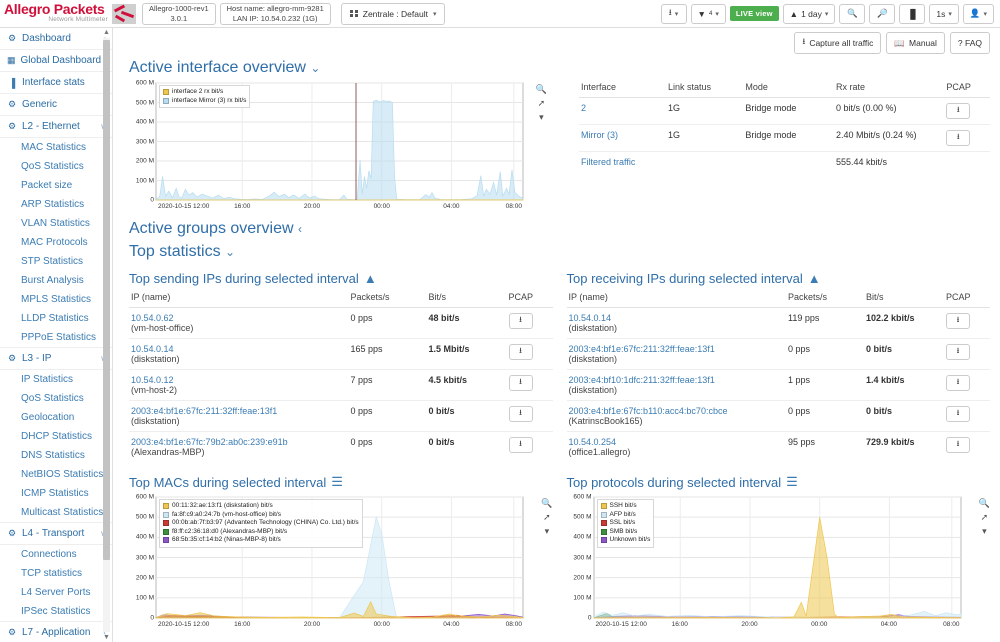 Image resolution: width=1000 pixels, height=642 pixels. Describe the element at coordinates (204, 101) in the screenshot. I see `legend-item: interface Mirror (3) rx bit/s` at that location.